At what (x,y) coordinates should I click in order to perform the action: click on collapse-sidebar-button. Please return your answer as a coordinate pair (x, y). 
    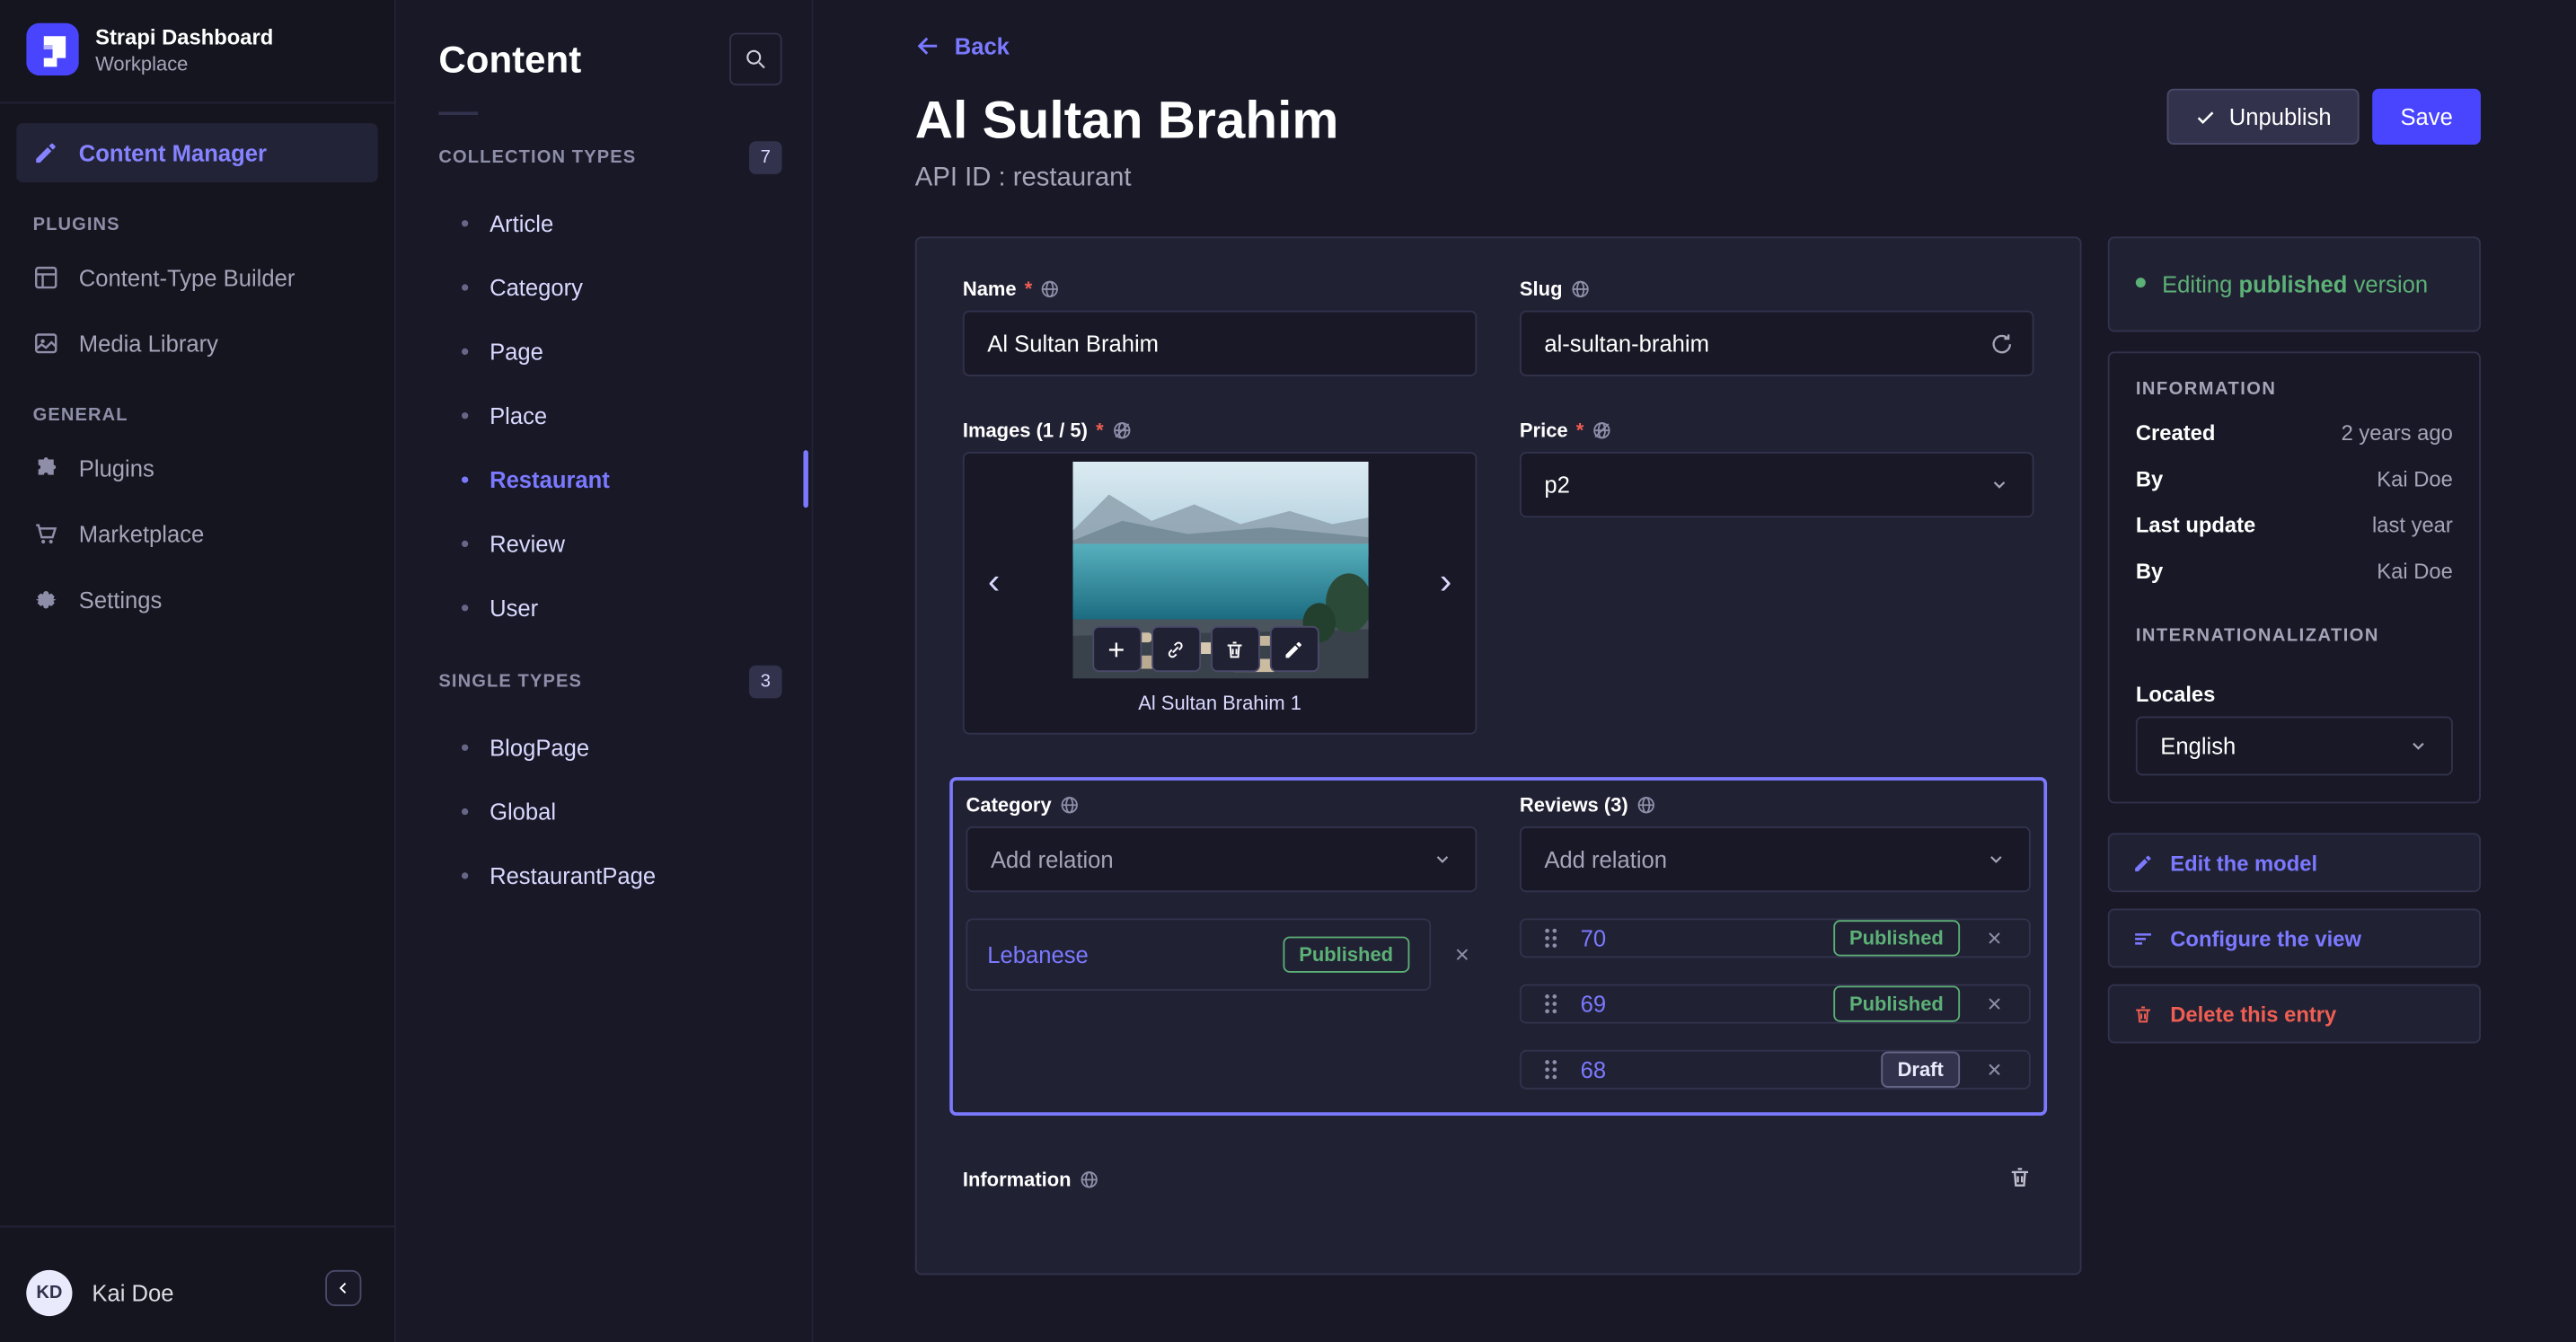
    Looking at the image, I should click on (343, 1288).